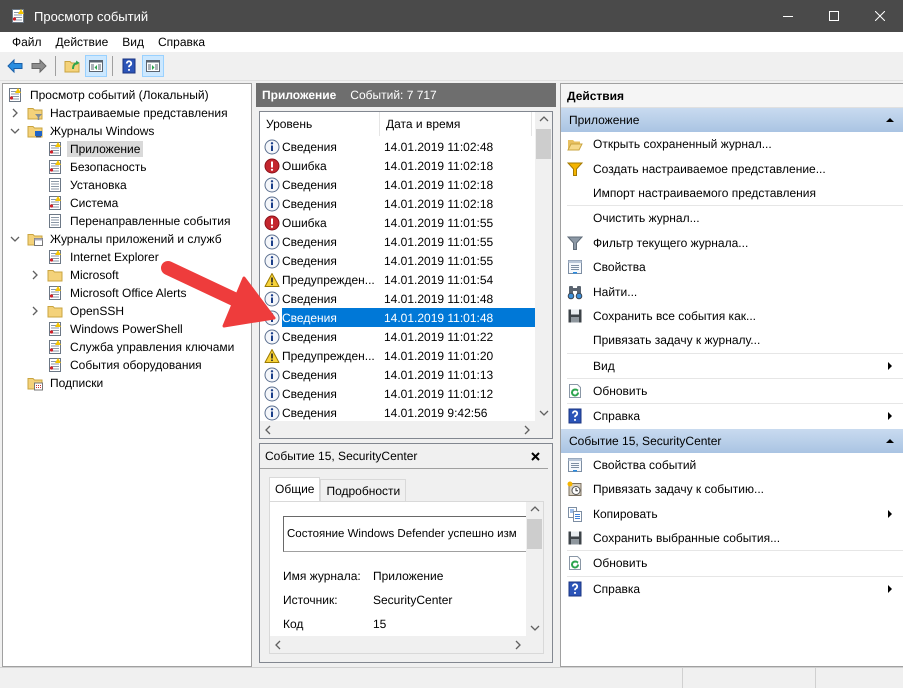 The height and width of the screenshot is (688, 903). I want to click on section-header: Событие 15, SecurityCenter, so click(732, 440).